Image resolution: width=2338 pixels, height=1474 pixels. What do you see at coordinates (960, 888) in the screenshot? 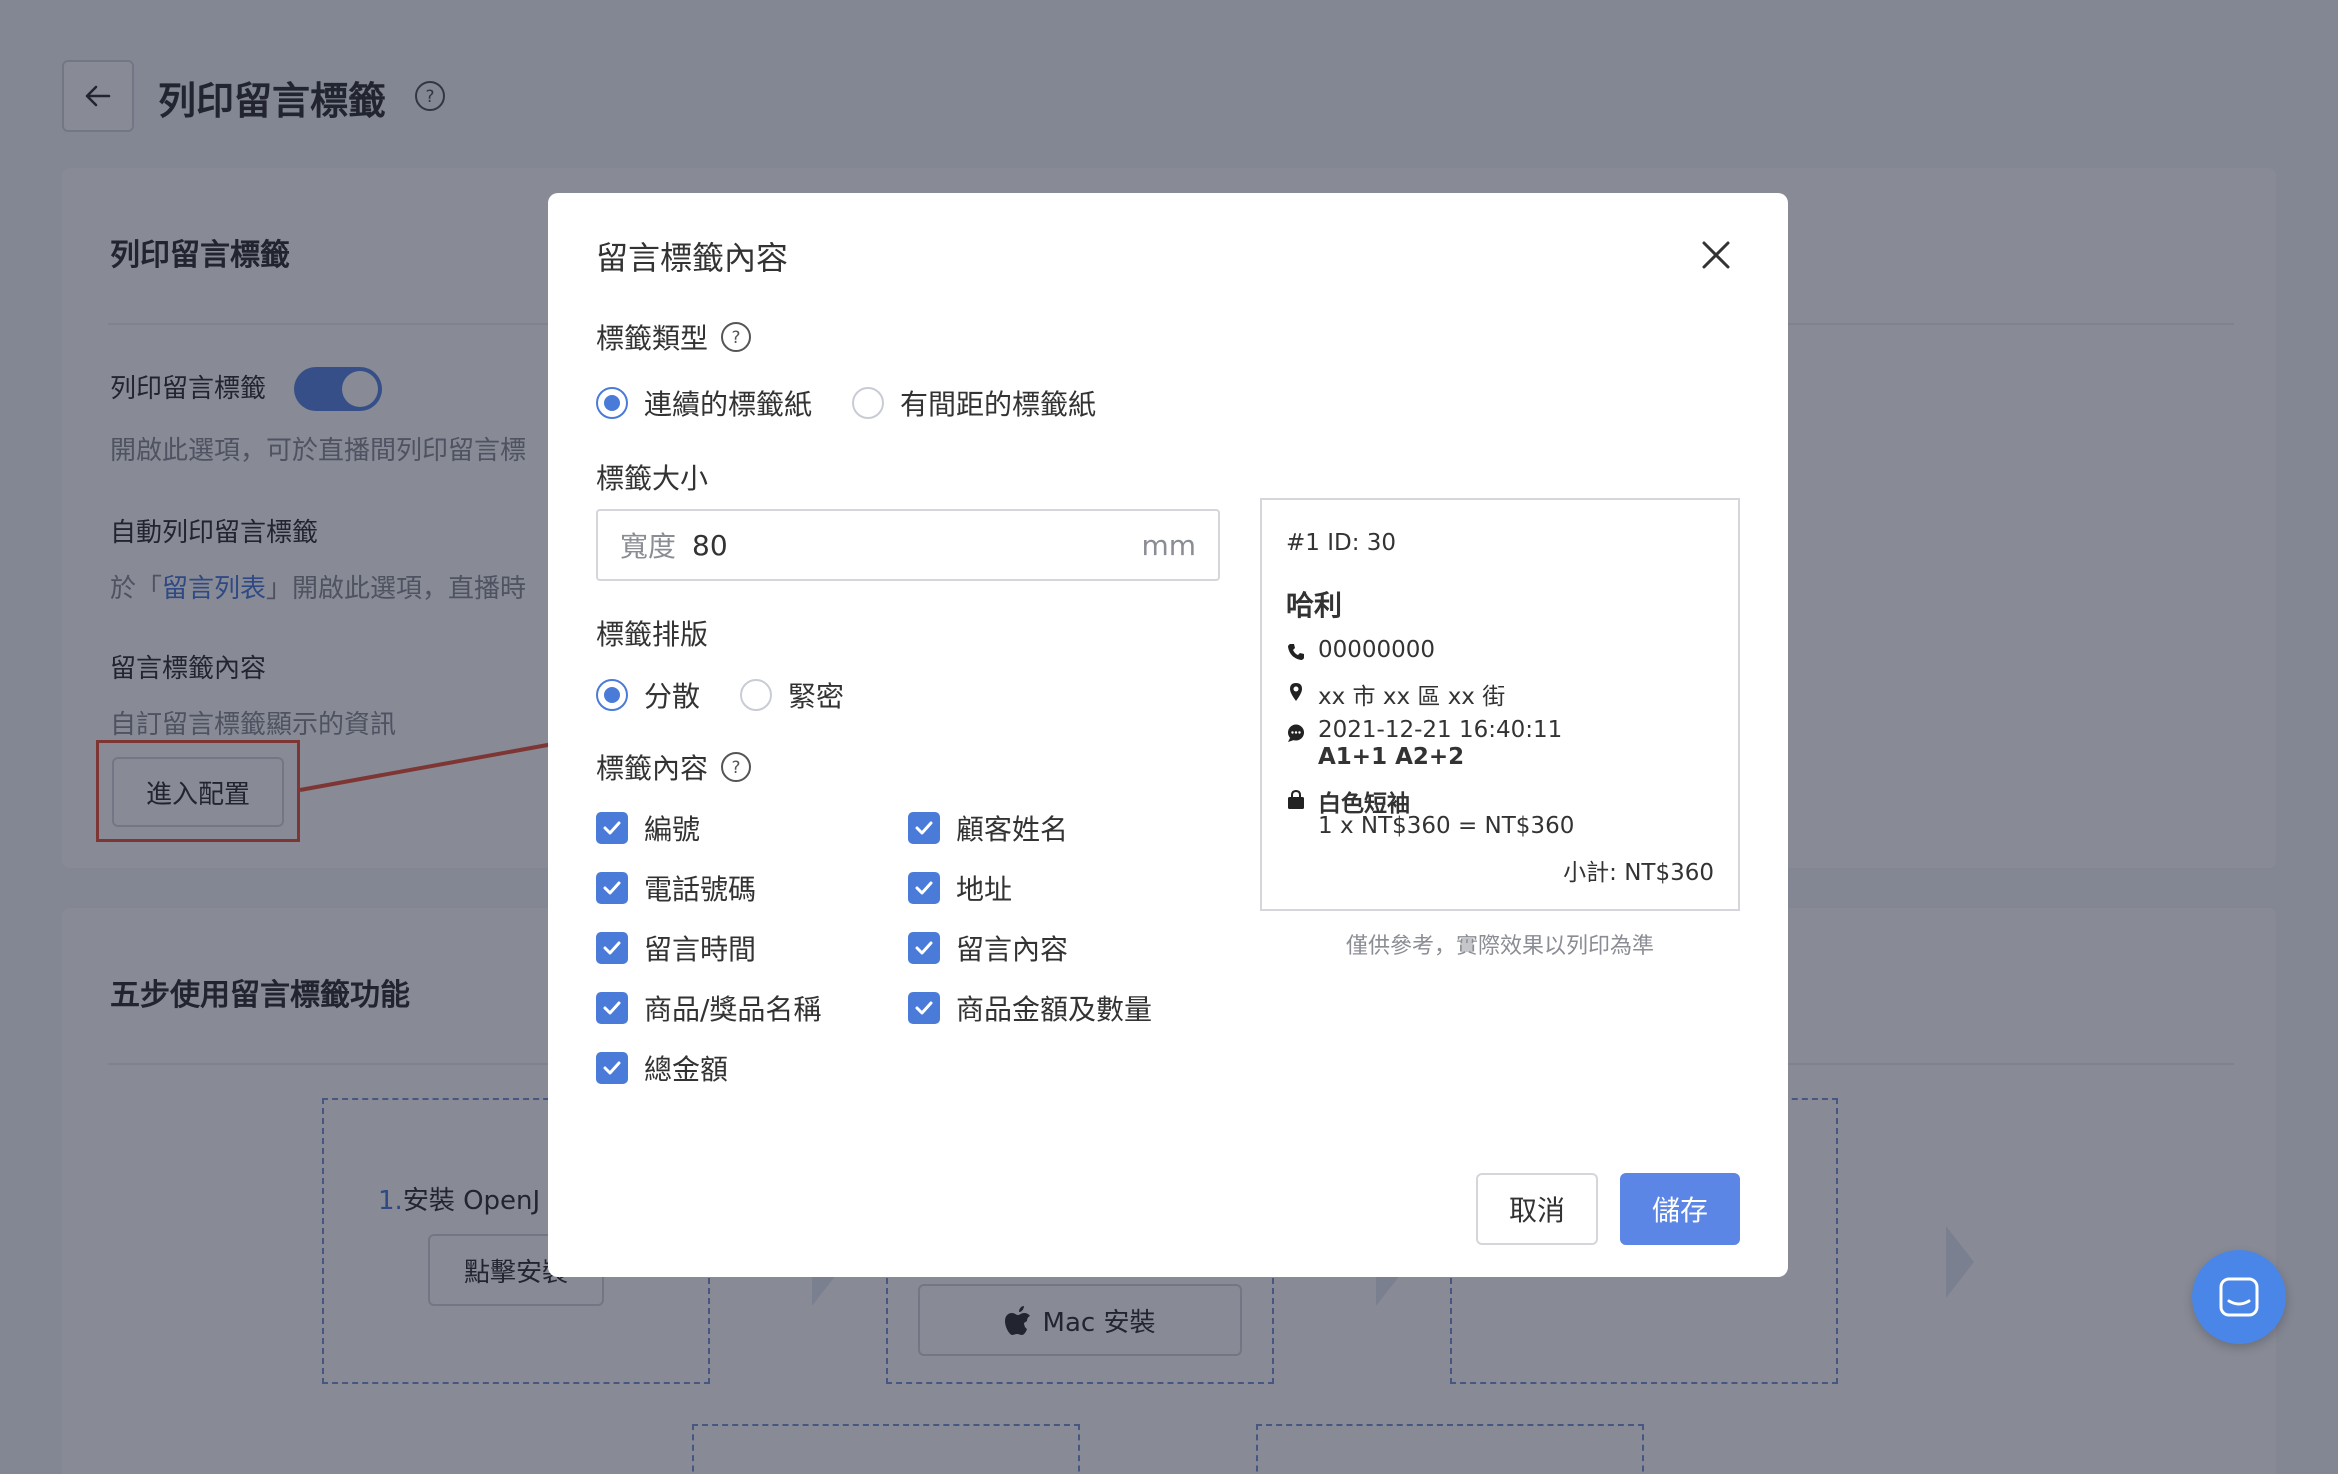
I see `checkbox-address: 地址` at bounding box center [960, 888].